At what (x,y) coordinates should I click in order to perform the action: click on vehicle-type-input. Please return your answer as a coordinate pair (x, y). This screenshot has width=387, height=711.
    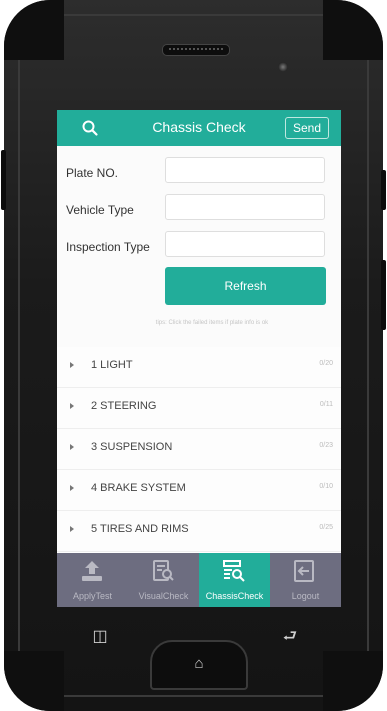
    Looking at the image, I should click on (245, 207).